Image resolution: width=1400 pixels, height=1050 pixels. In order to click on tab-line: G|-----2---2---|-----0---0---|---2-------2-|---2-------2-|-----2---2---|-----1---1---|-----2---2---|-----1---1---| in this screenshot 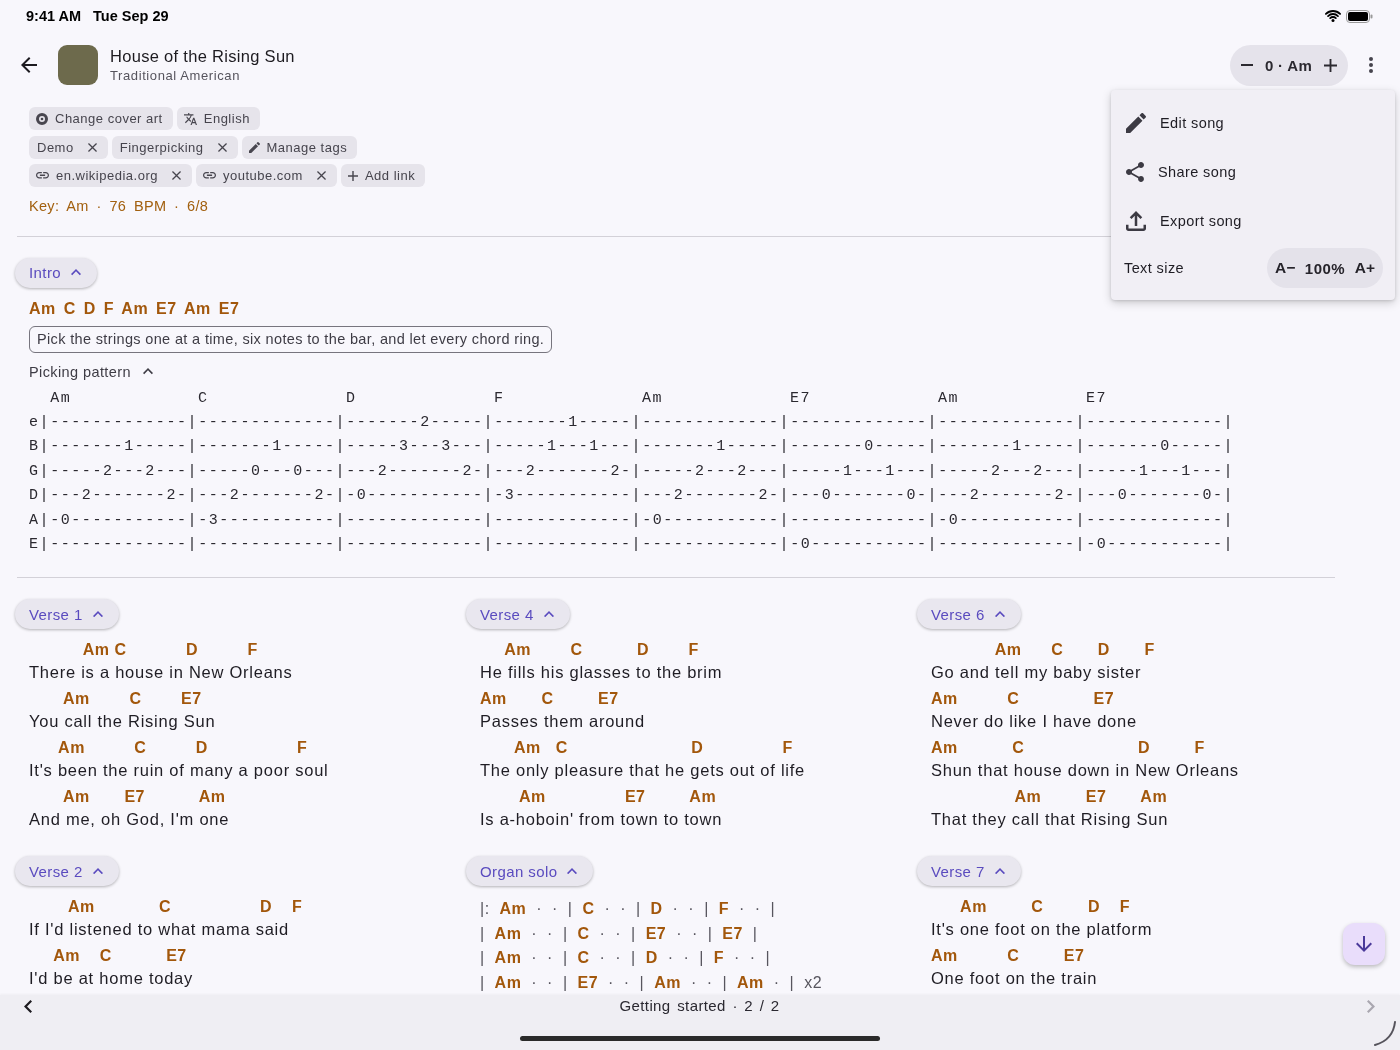, I will do `click(632, 471)`.